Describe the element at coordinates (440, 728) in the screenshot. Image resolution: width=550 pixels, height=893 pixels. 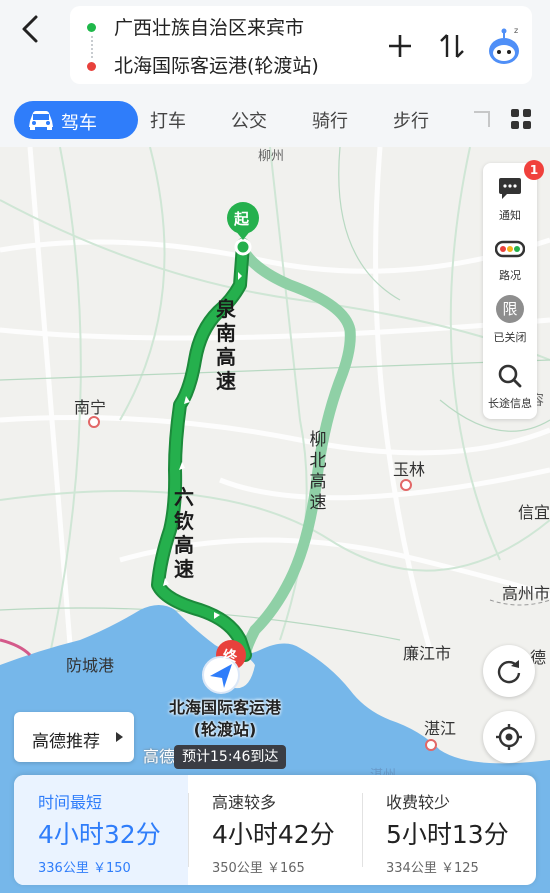
I see `city-label-zhanjiang: 湛江` at that location.